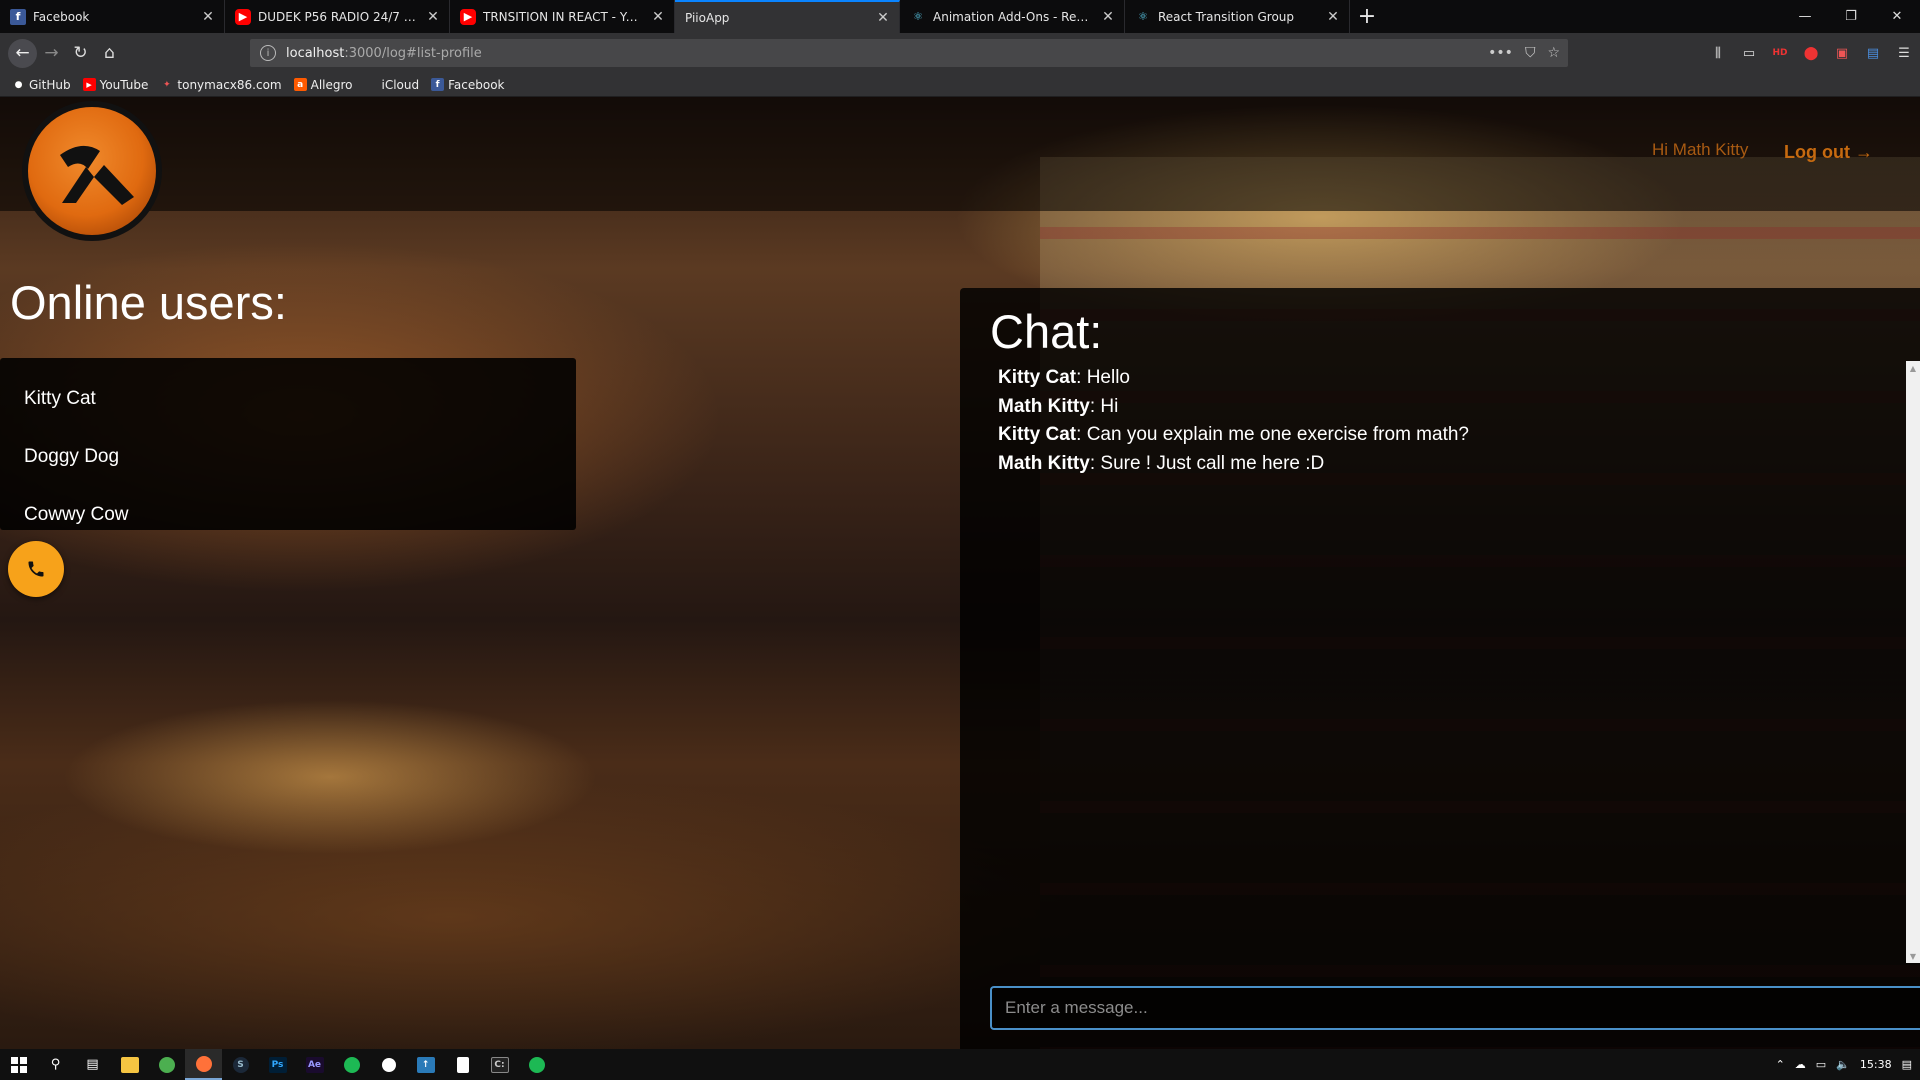 The width and height of the screenshot is (1920, 1080). What do you see at coordinates (1455, 1008) in the screenshot?
I see `message-input` at bounding box center [1455, 1008].